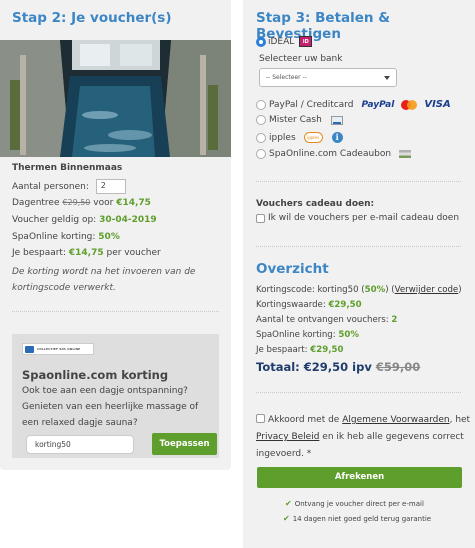  Describe the element at coordinates (398, 367) in the screenshot. I see `total-old-price: €59,00` at that location.